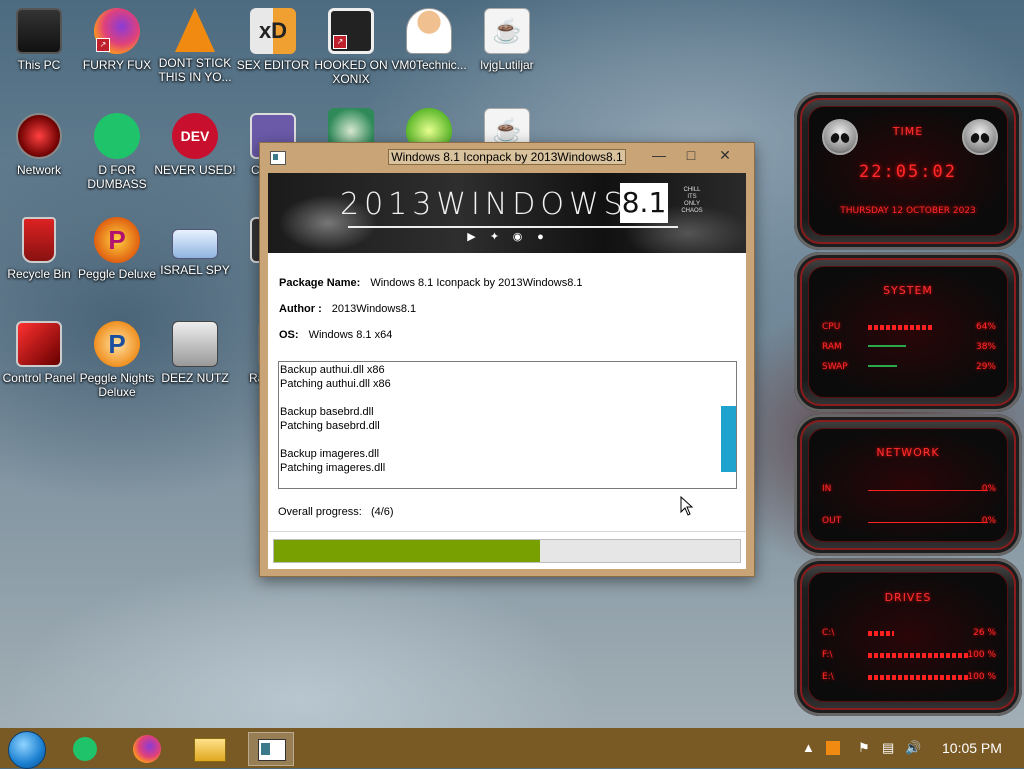  Describe the element at coordinates (972, 748) in the screenshot. I see `taskbar-clock: 10:05 PM` at that location.